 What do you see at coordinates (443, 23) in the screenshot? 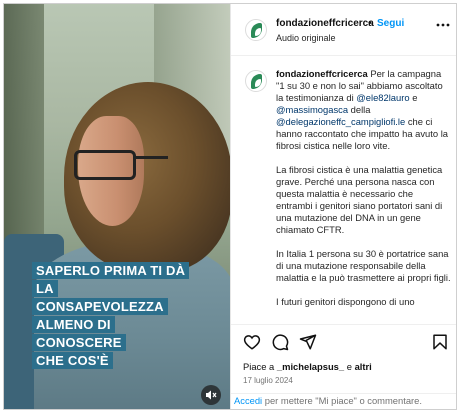
I see `more-options-icon` at bounding box center [443, 23].